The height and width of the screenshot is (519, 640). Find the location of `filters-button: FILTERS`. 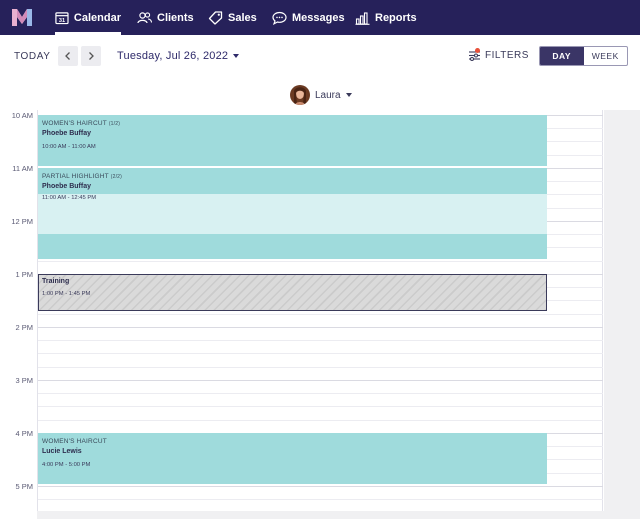

filters-button: FILTERS is located at coordinates (498, 54).